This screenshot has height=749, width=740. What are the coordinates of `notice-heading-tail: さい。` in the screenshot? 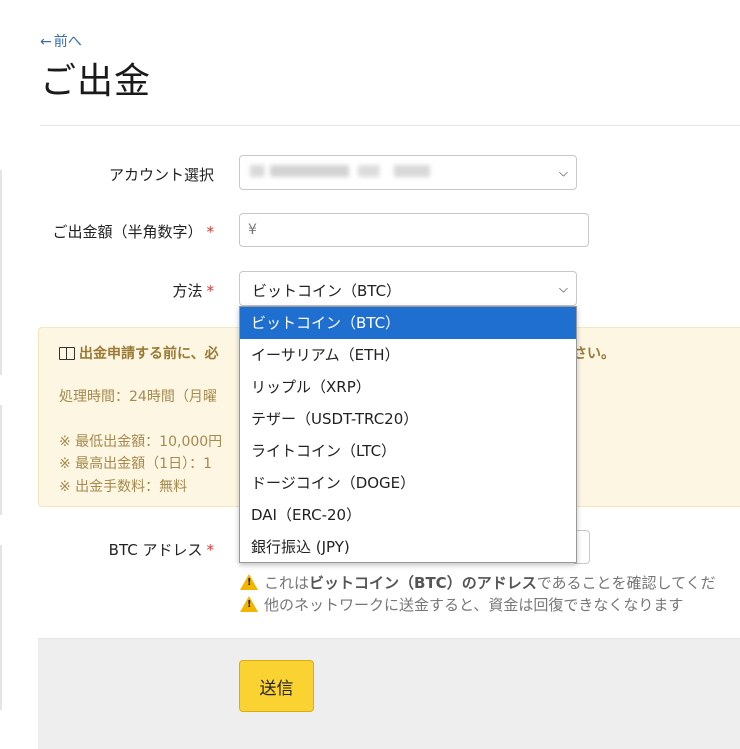 It's located at (594, 354).